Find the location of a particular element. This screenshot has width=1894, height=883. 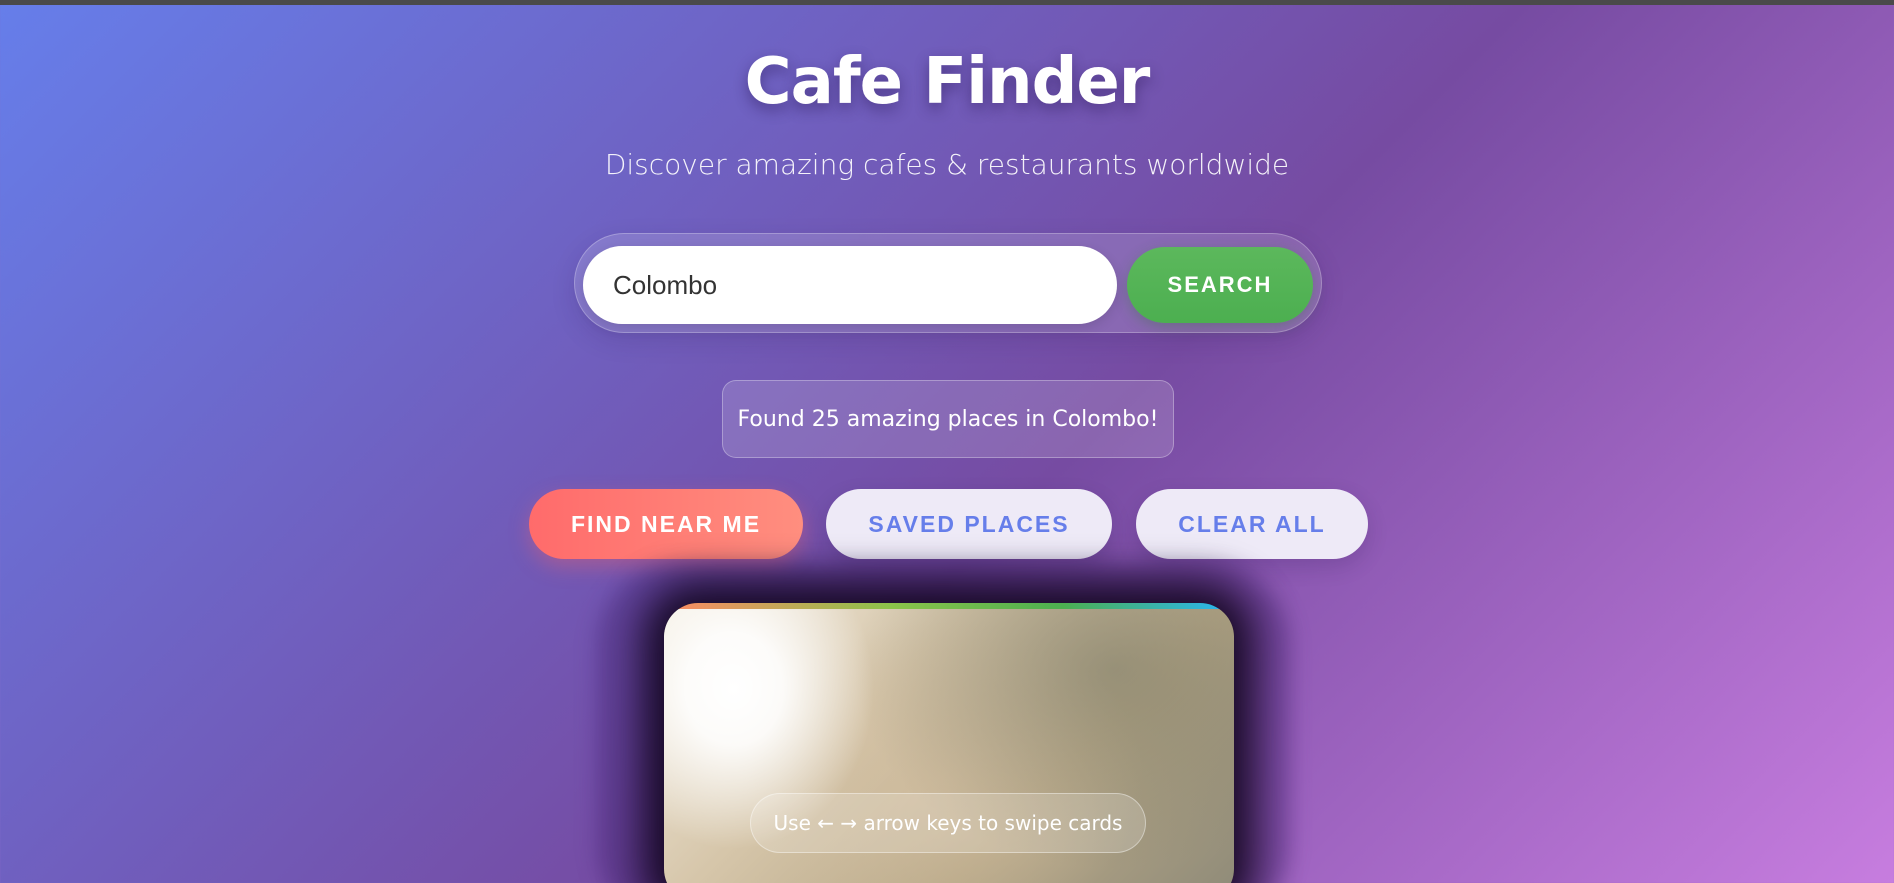

saved-places-button: SAVED PLACES is located at coordinates (969, 524).